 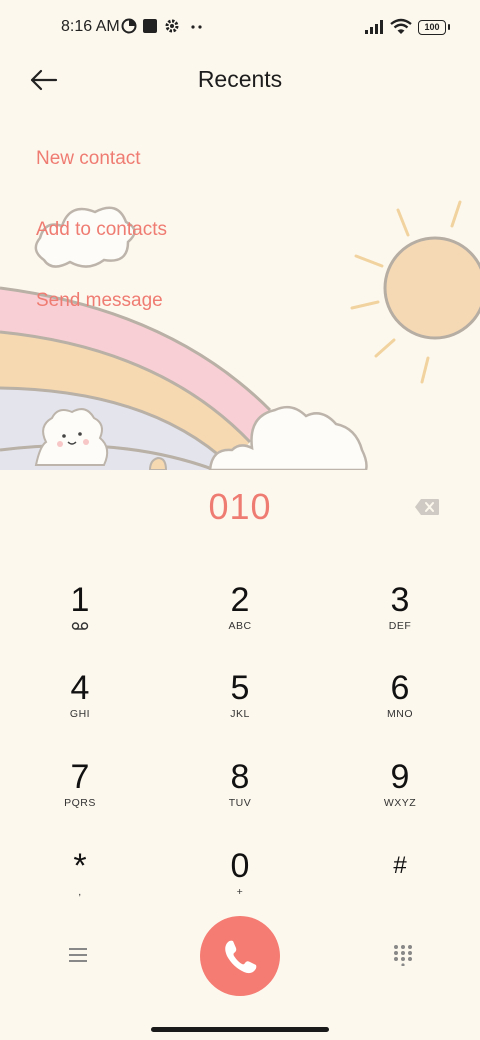 I want to click on key-8: 8 TUV, so click(x=240, y=802).